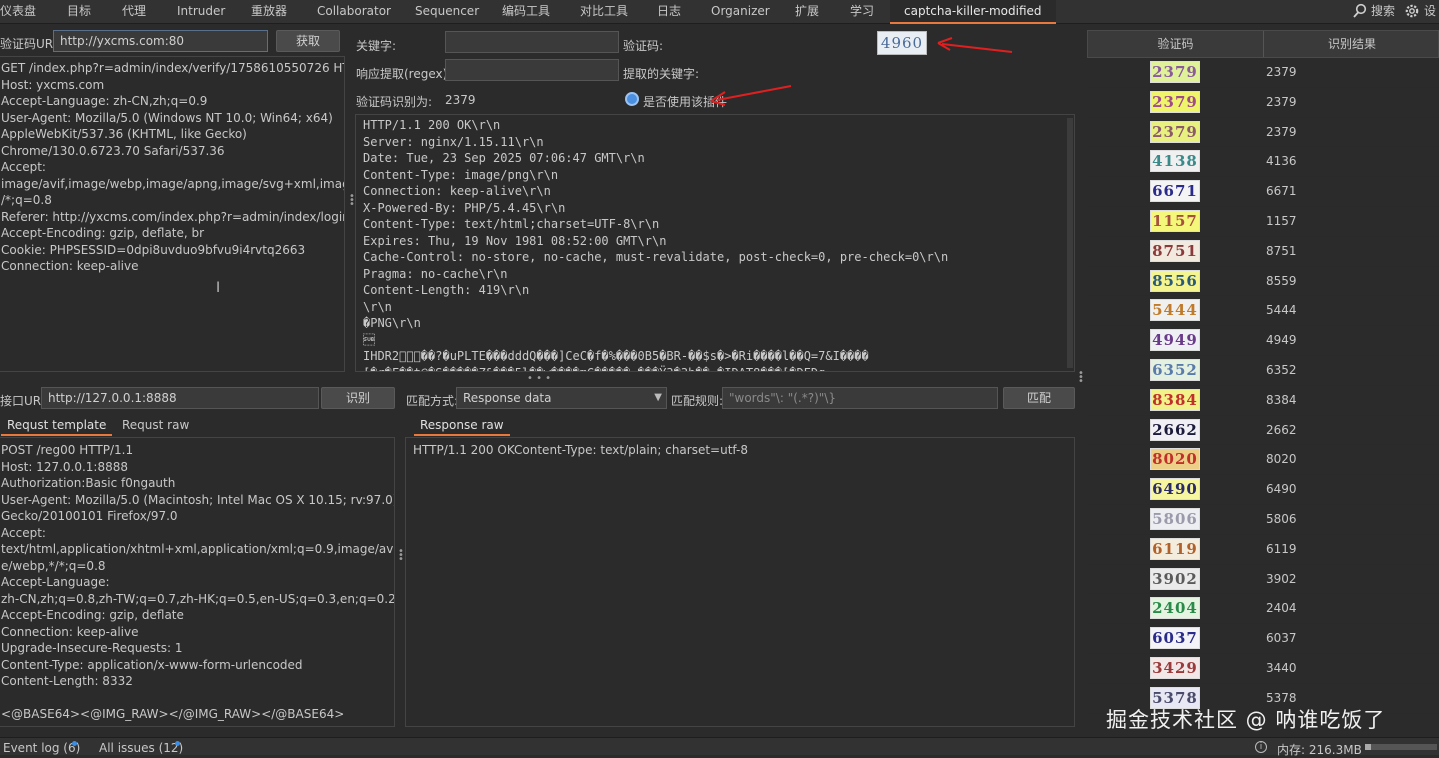 The width and height of the screenshot is (1439, 758). Describe the element at coordinates (1368, 747) in the screenshot. I see `memory-bar-fill` at that location.